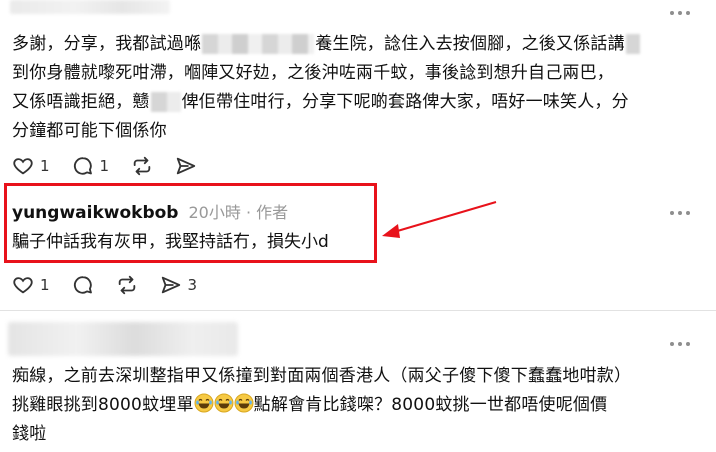  I want to click on blurred-commenter, so click(123, 339).